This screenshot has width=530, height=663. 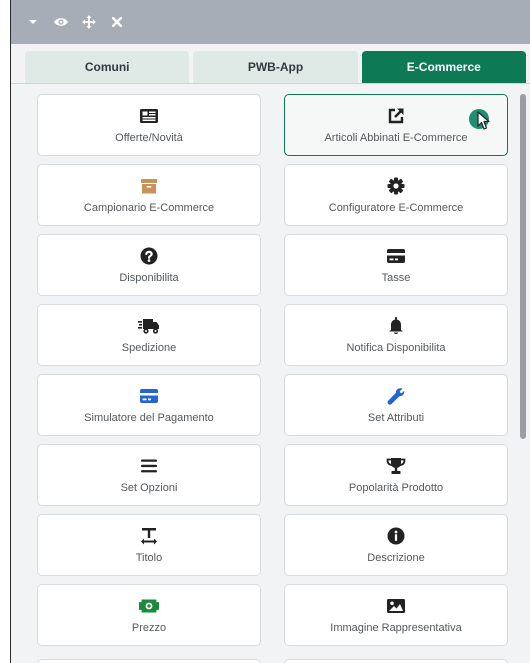 I want to click on image-icon, so click(x=396, y=606).